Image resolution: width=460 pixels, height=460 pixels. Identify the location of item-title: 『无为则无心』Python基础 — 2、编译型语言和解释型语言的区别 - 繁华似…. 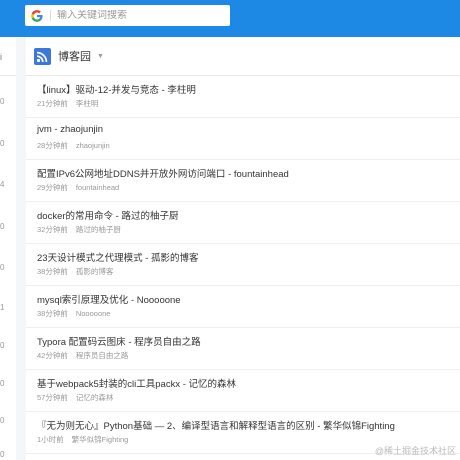
(216, 425).